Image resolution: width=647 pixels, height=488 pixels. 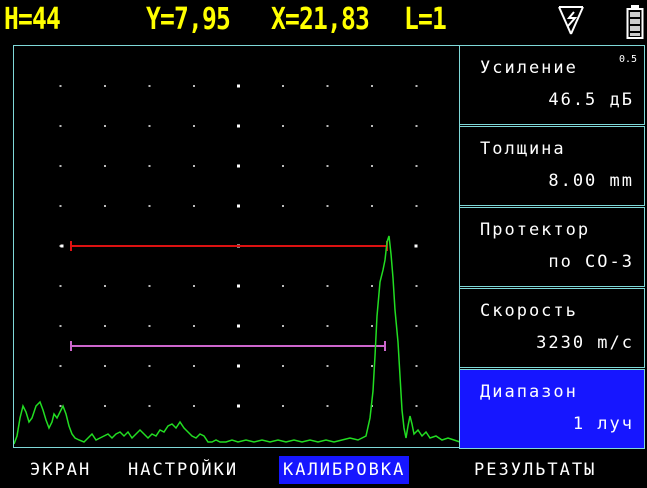 I want to click on y-readout: Y=7,95, so click(x=188, y=19).